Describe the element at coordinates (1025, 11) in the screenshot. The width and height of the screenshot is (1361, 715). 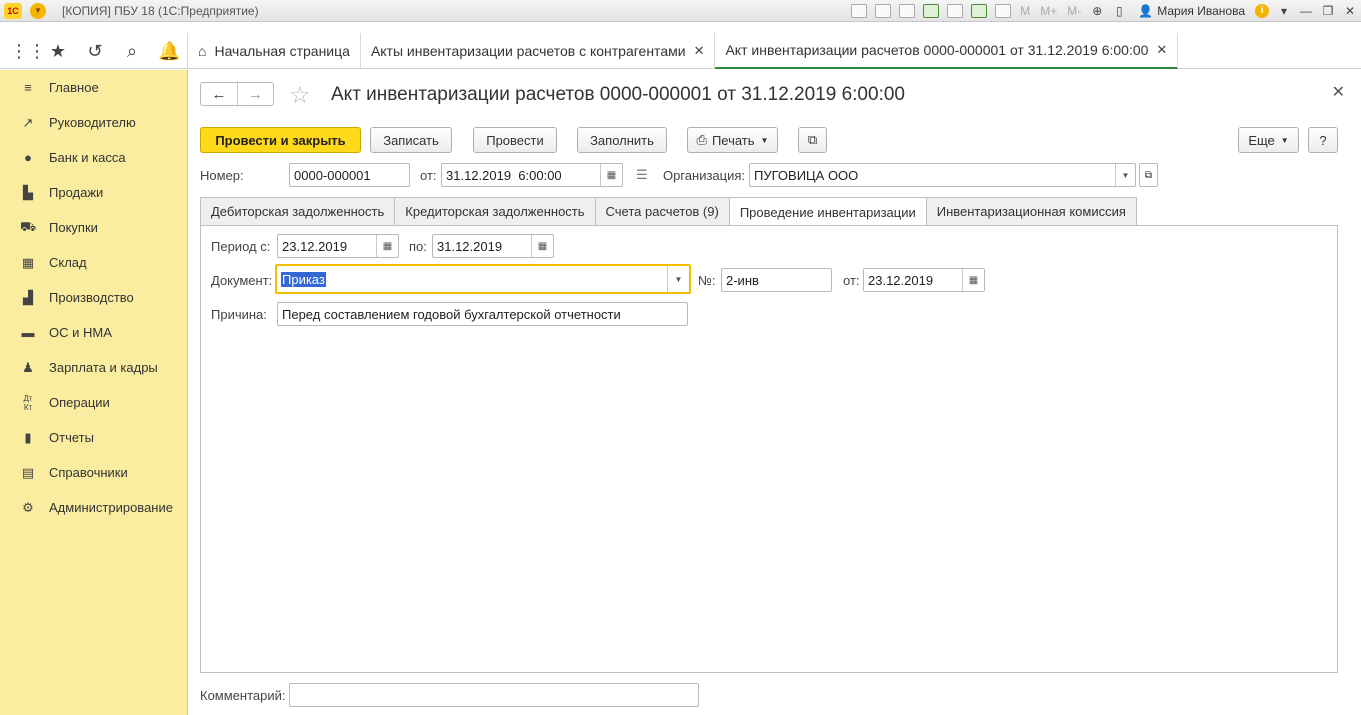
I see `memory-button: M` at that location.